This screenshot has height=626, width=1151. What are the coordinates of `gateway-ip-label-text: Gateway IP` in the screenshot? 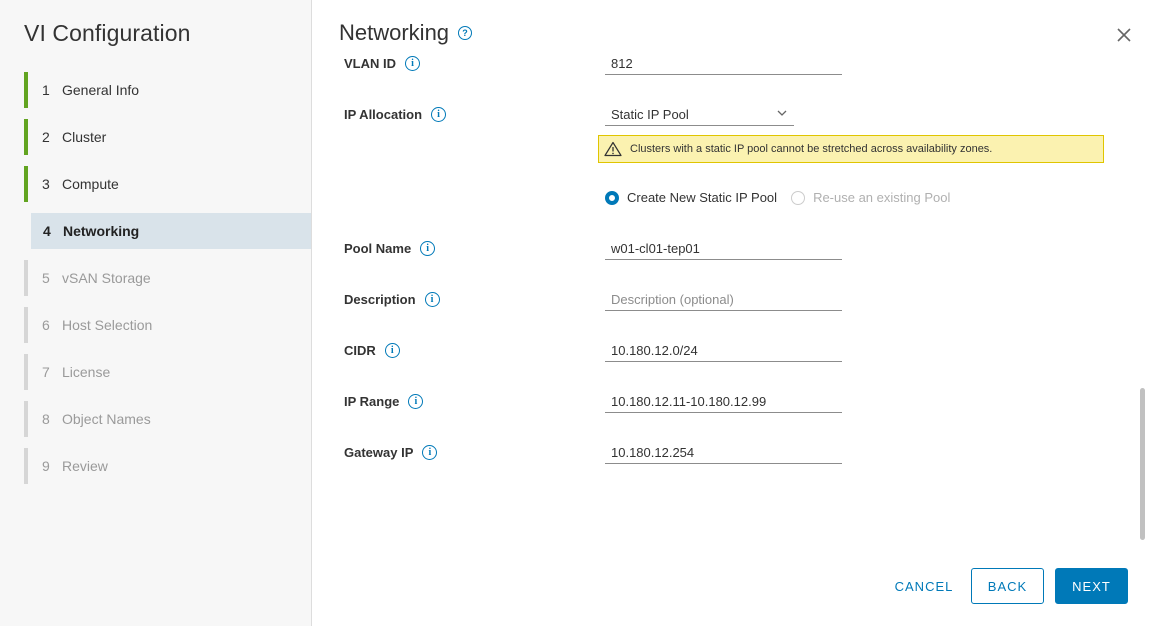 It's located at (379, 452).